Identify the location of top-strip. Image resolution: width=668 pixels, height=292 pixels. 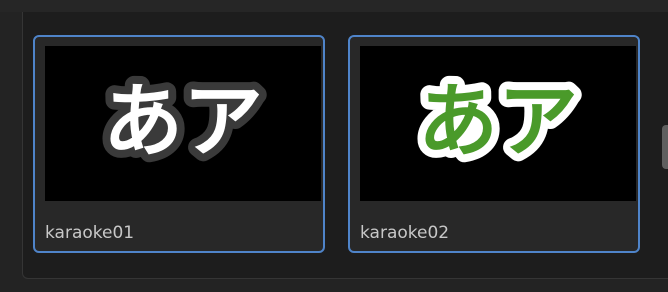
(334, 6).